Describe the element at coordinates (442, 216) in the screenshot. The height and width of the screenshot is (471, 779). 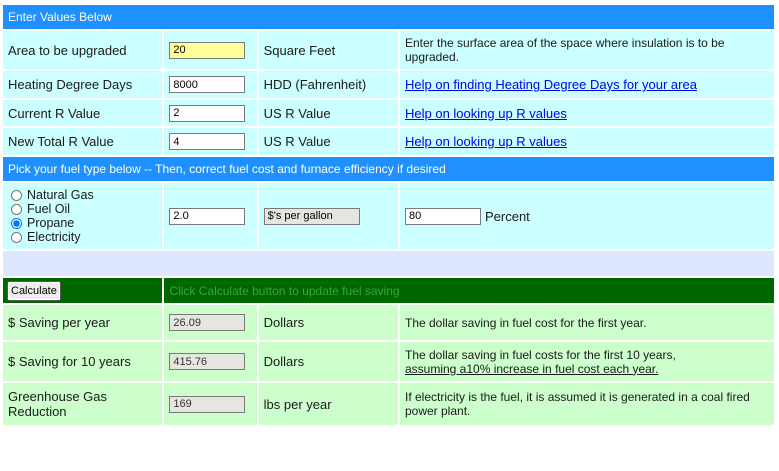
I see `efficiency-input` at that location.